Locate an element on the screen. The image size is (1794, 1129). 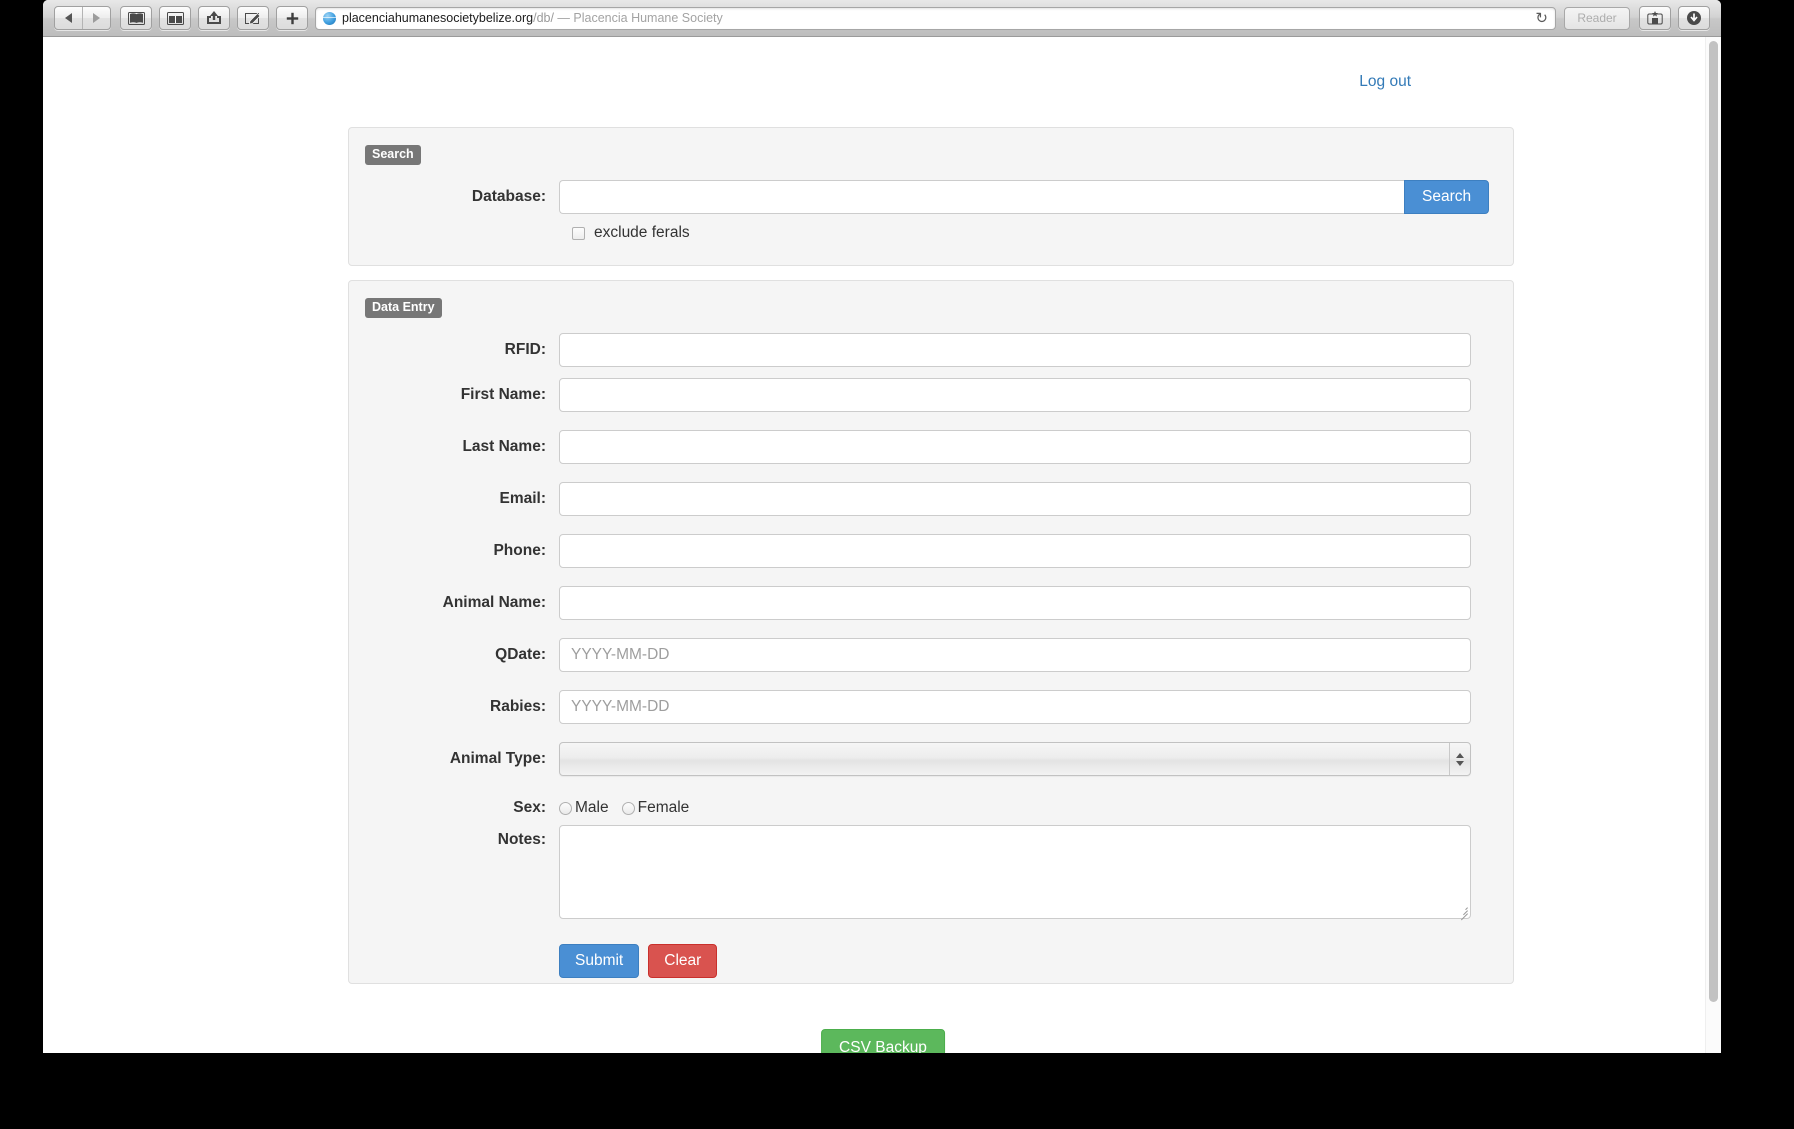
rfid-input is located at coordinates (1015, 350).